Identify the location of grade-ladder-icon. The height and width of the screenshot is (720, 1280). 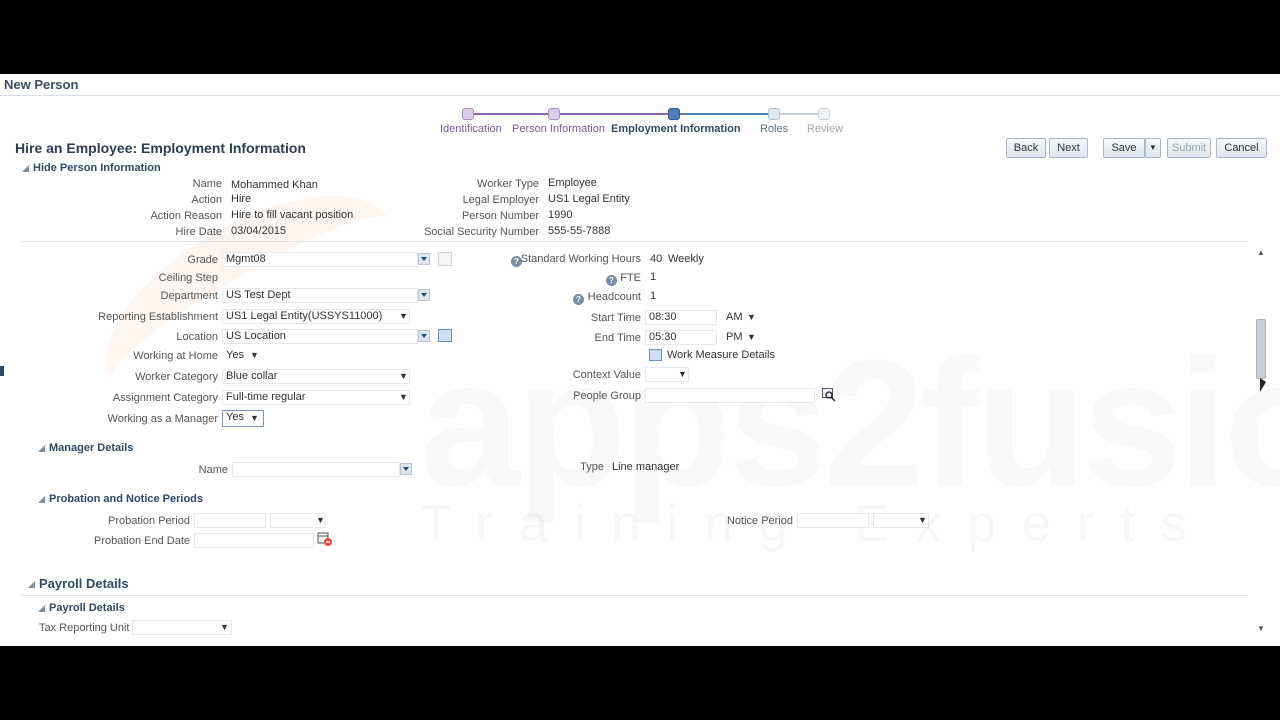
(445, 259).